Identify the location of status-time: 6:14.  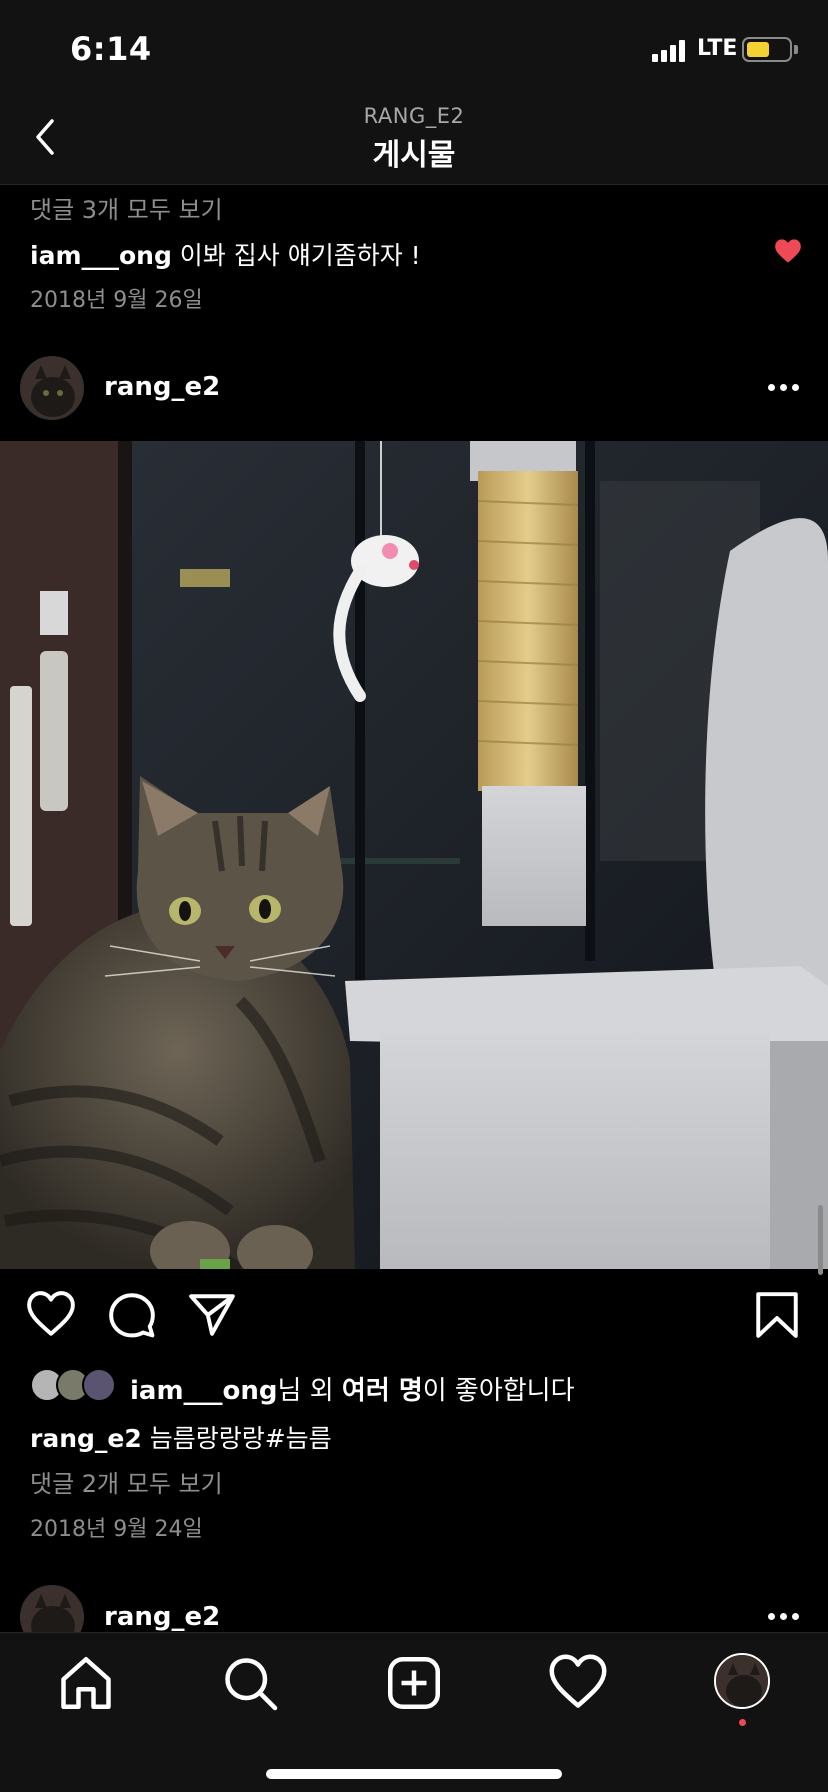
(111, 49).